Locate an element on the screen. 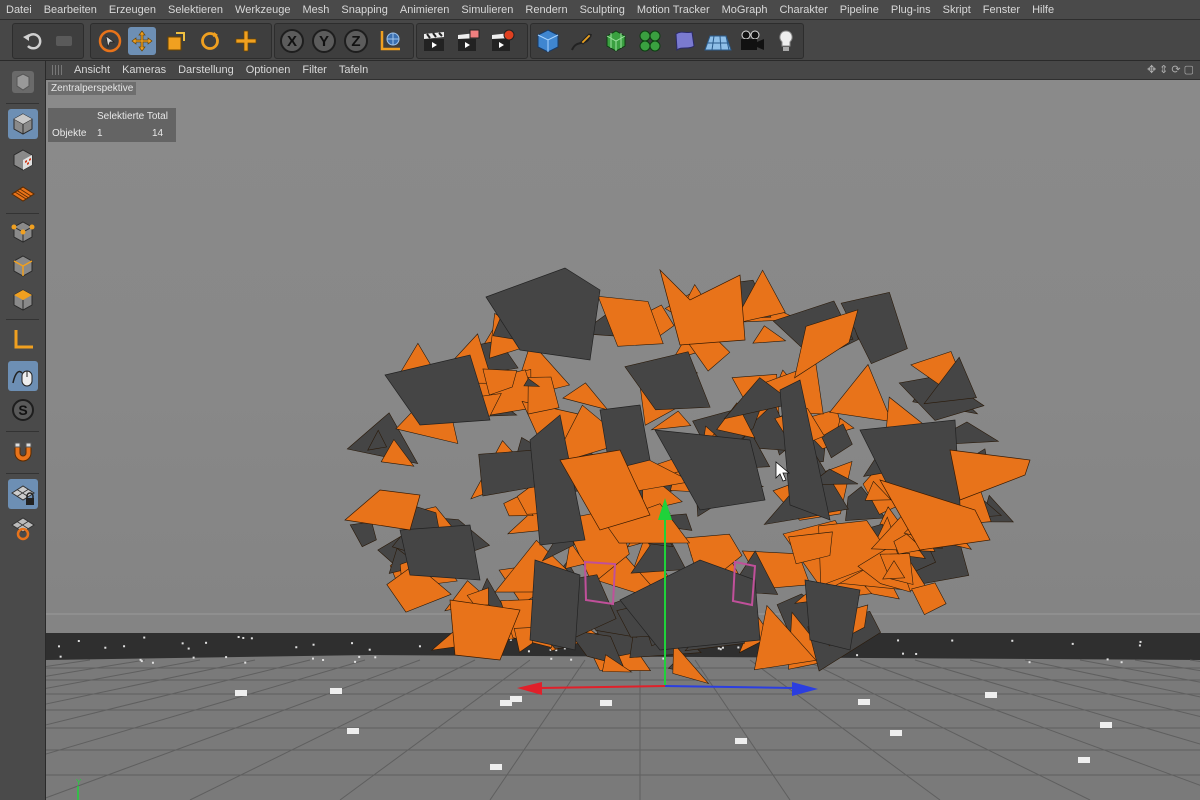 Image resolution: width=1200 pixels, height=800 pixels. live-selection-icon is located at coordinates (110, 41).